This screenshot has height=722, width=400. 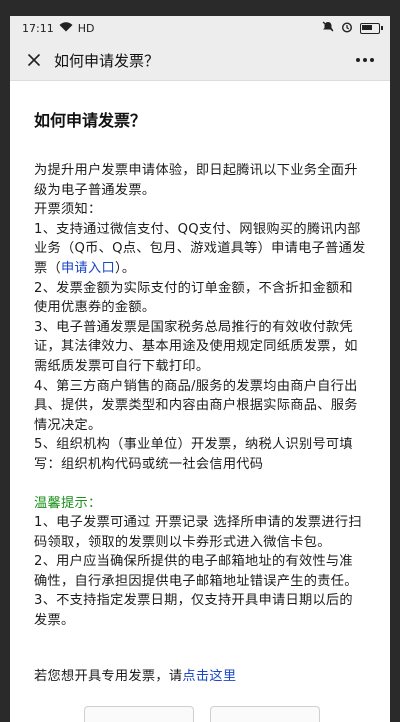 I want to click on bottom-button-right, so click(x=265, y=714).